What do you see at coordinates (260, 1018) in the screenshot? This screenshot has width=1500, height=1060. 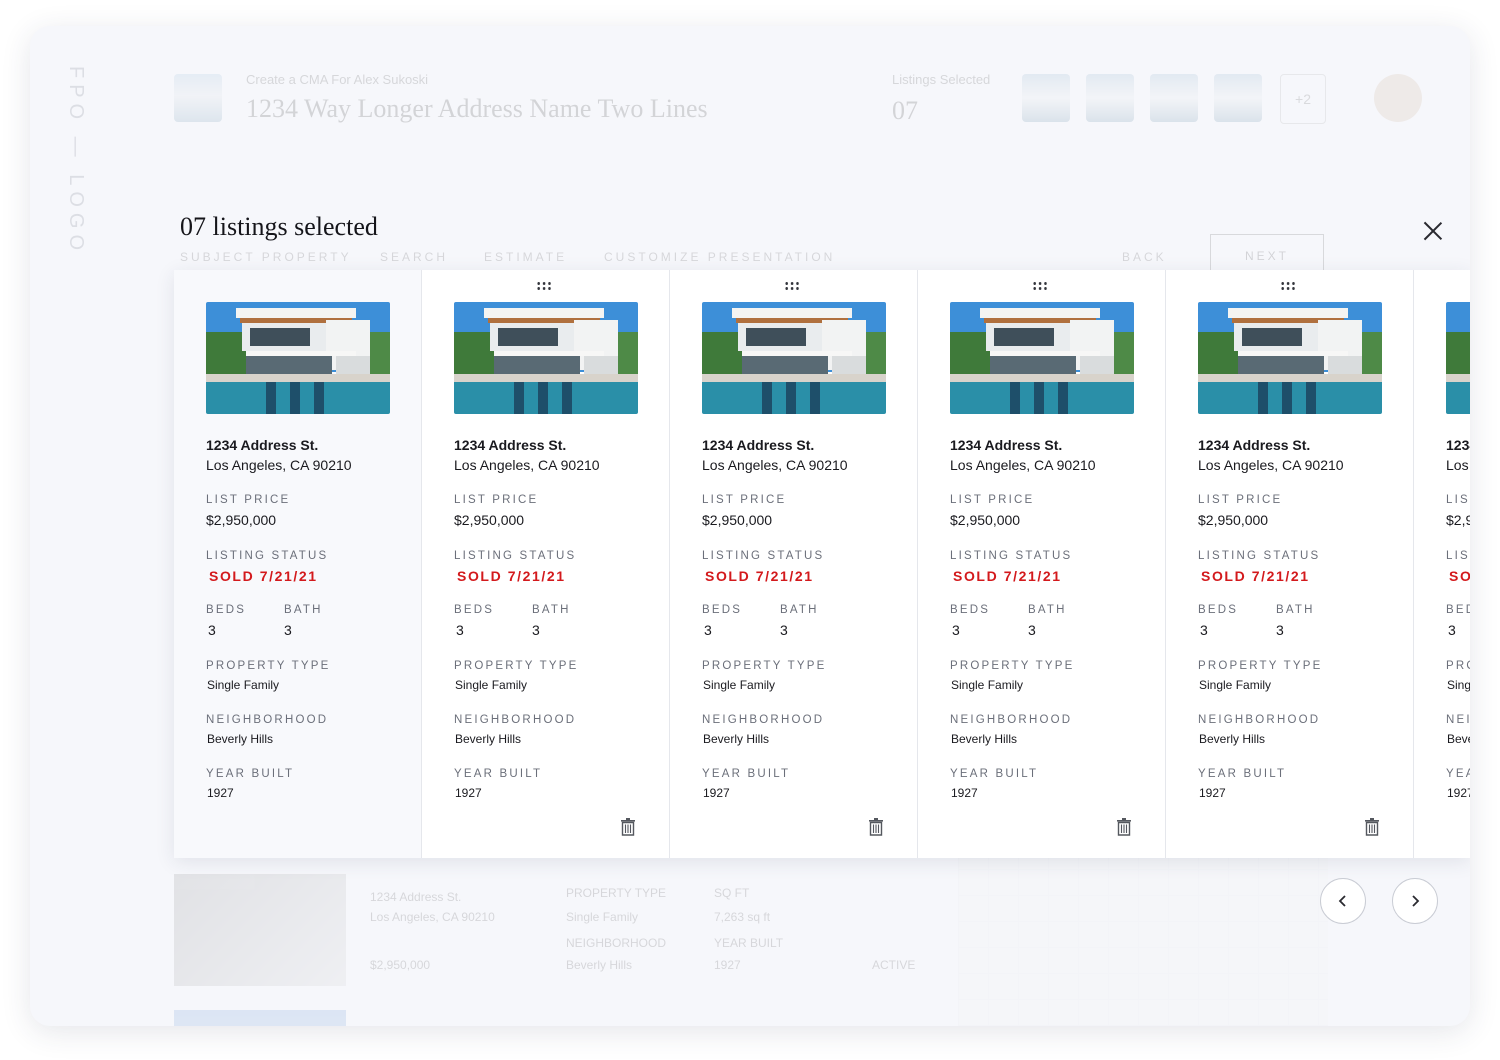 I see `listing-image` at bounding box center [260, 1018].